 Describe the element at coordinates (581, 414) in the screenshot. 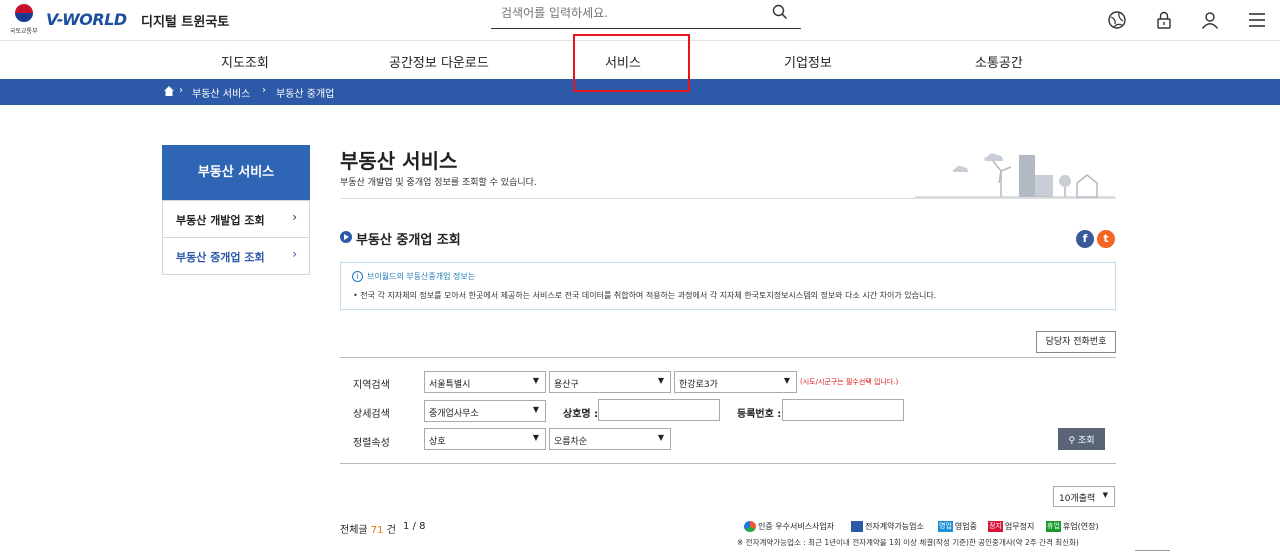

I see `name-label: 상호명 :` at that location.